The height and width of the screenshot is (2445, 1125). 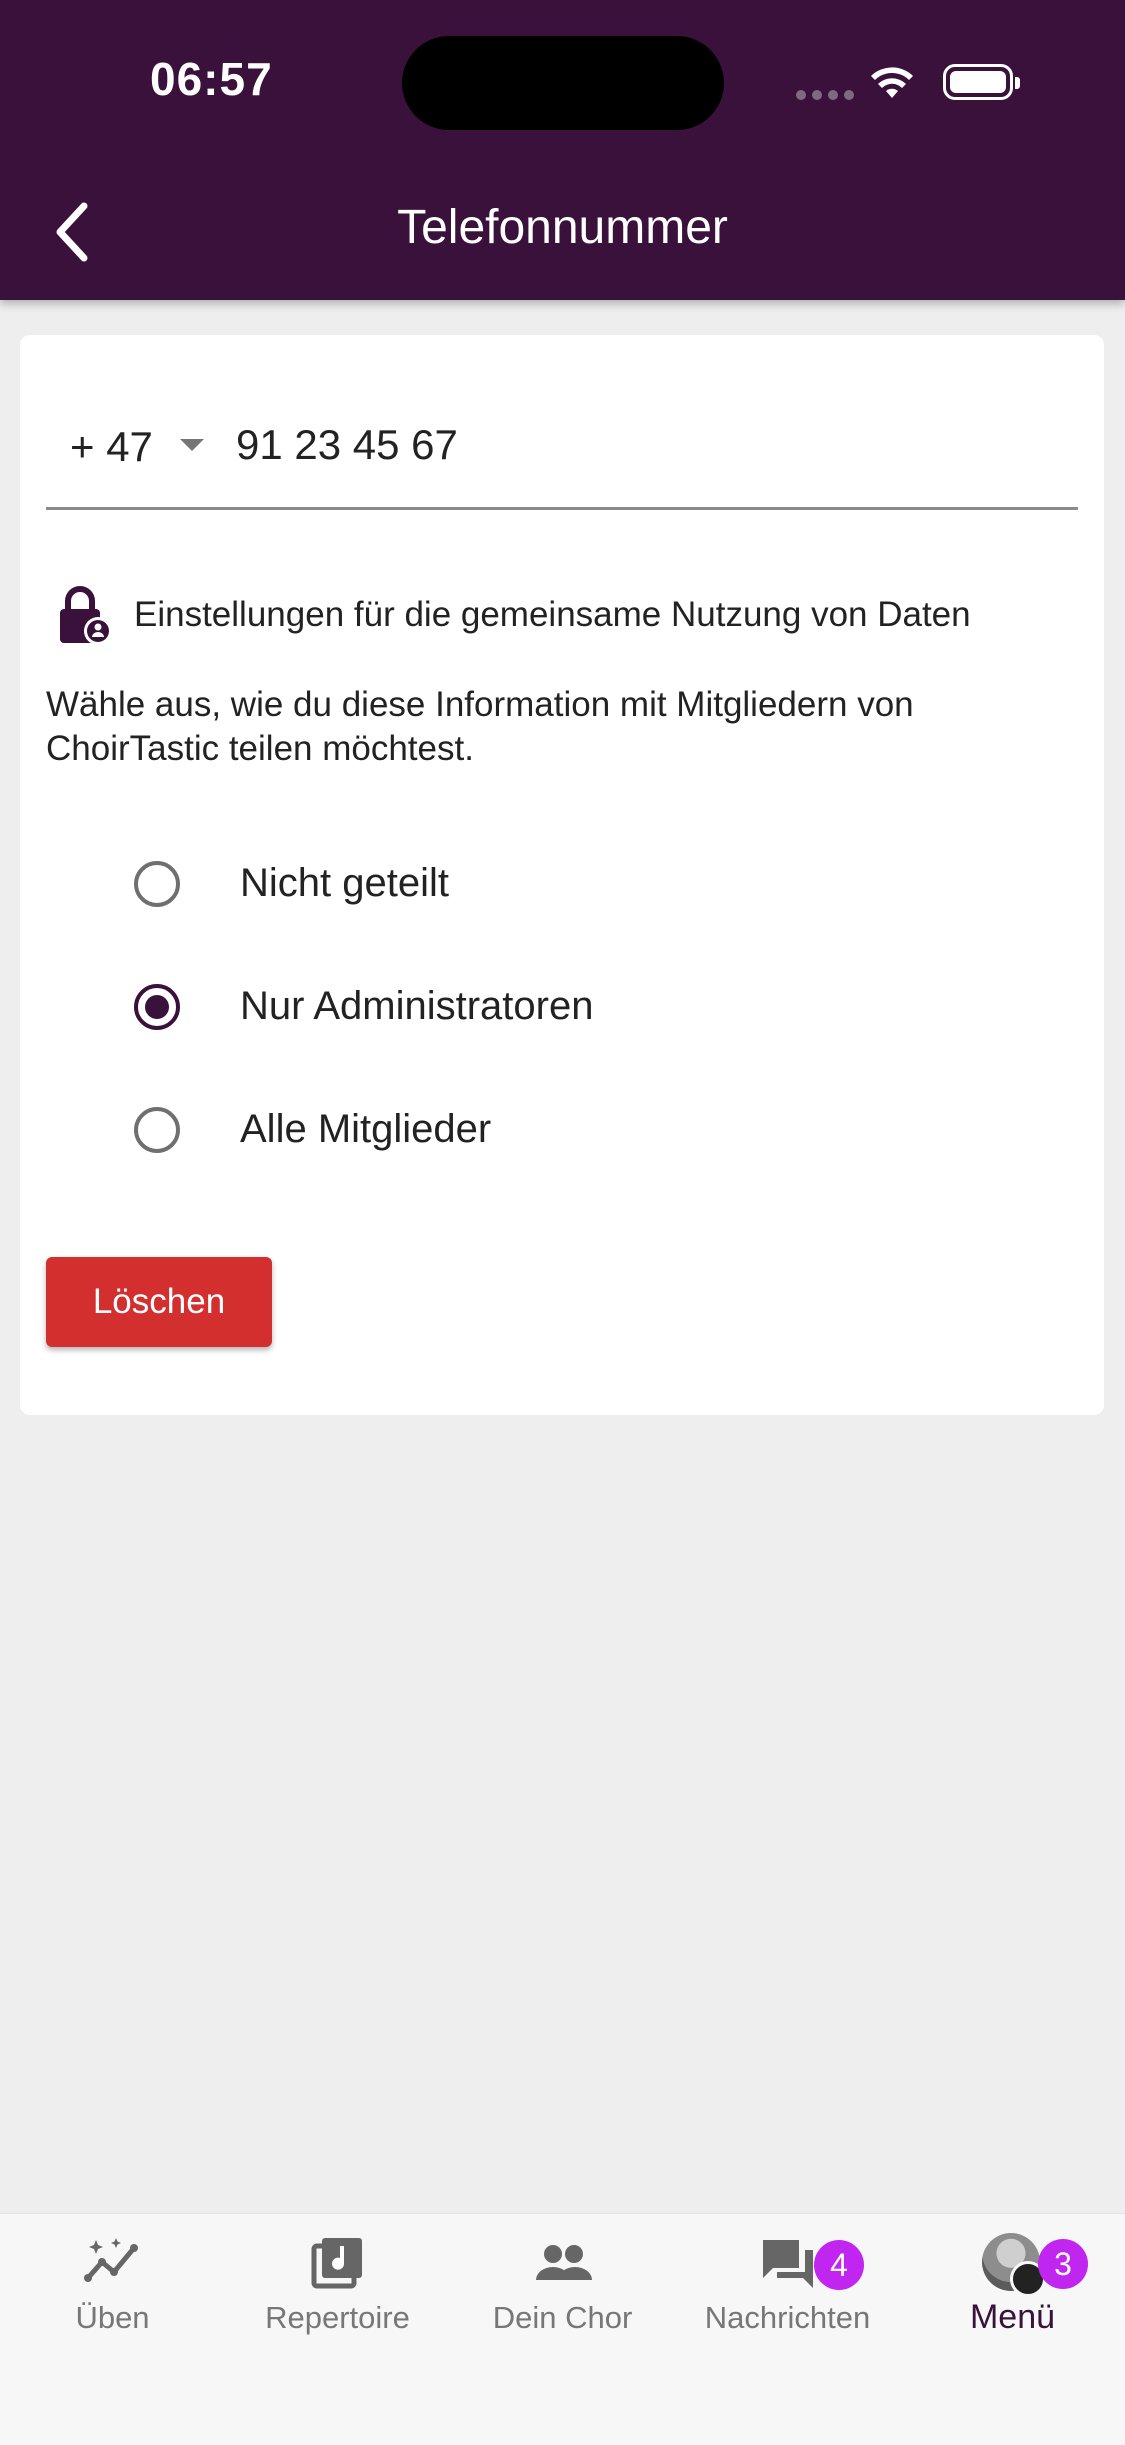 What do you see at coordinates (159, 1302) in the screenshot?
I see `delete-button: Löschen` at bounding box center [159, 1302].